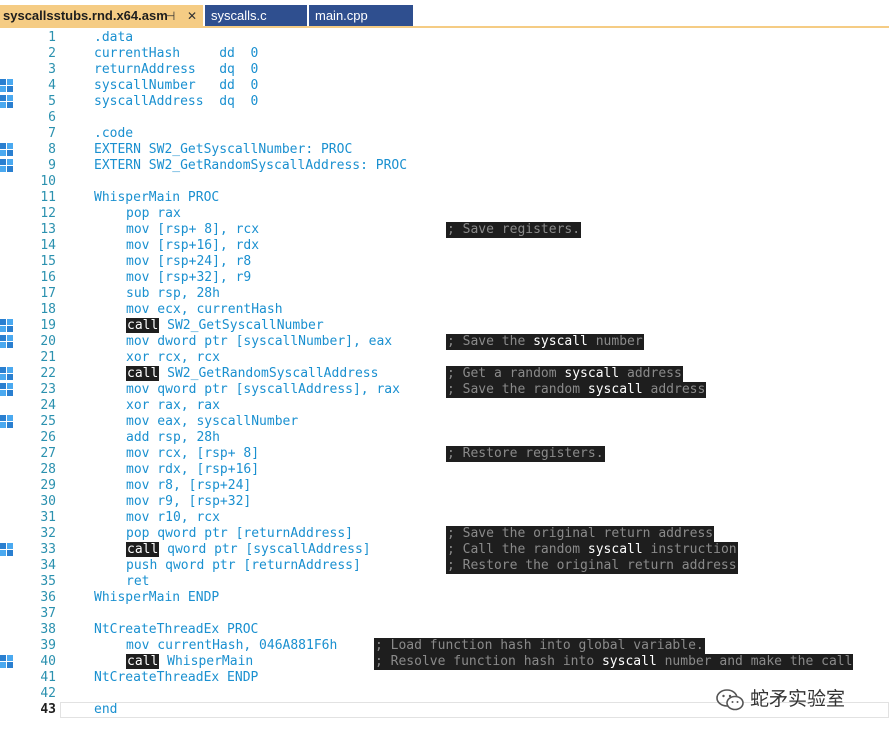 The width and height of the screenshot is (889, 734). Describe the element at coordinates (444, 54) in the screenshot. I see `code-line: 2 currentHash dd 0` at that location.